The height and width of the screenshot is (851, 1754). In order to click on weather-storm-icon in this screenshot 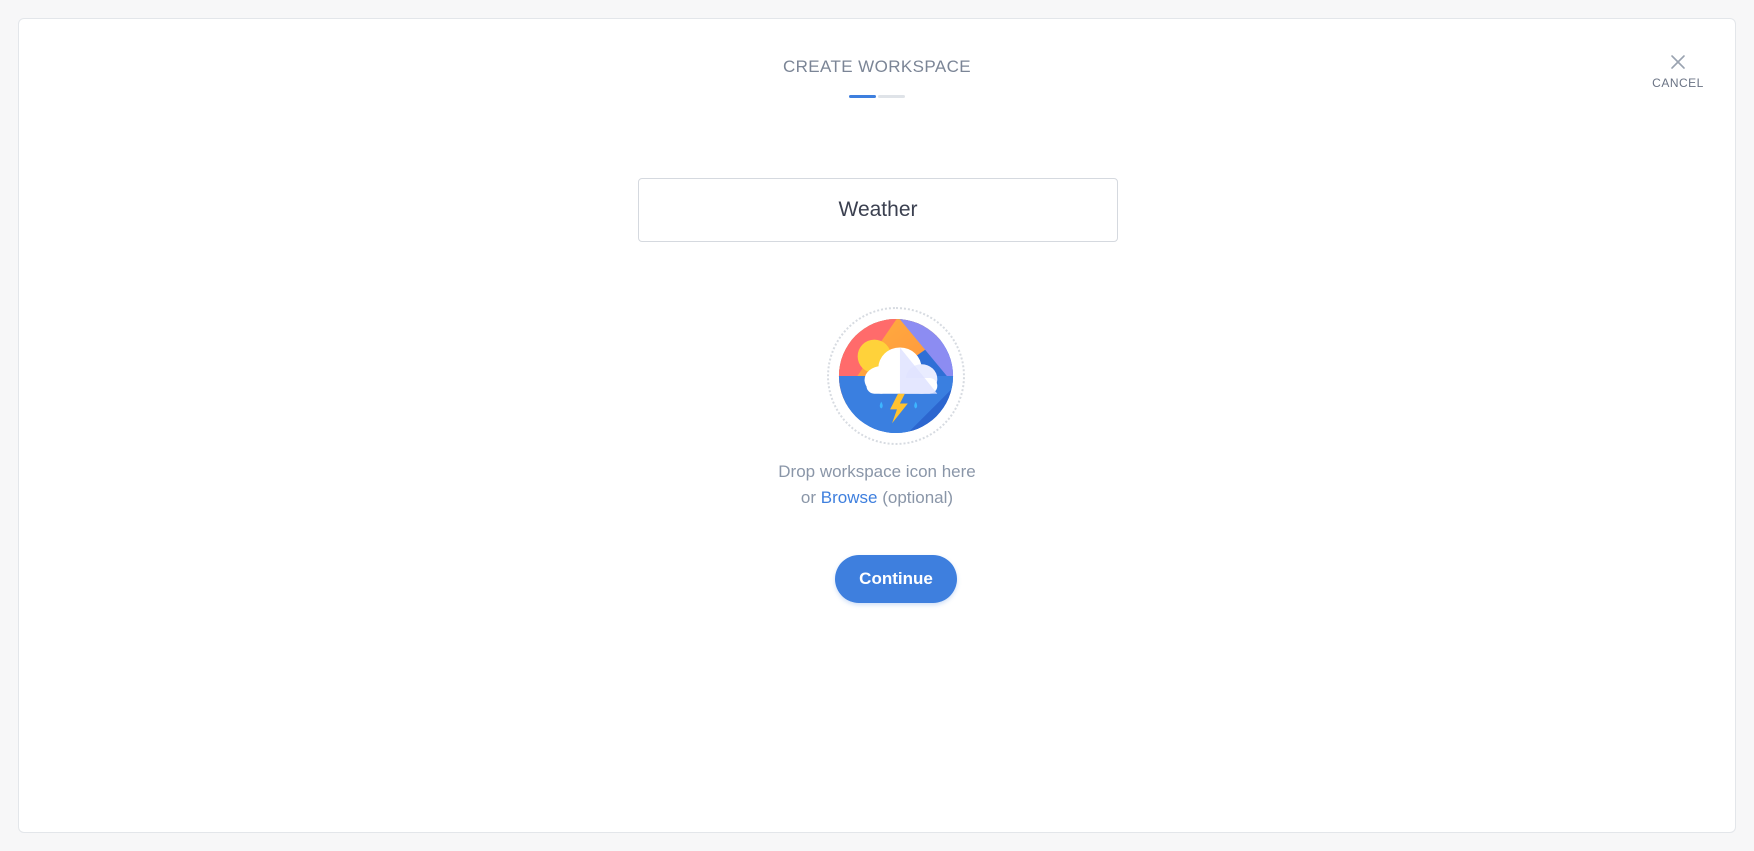, I will do `click(896, 376)`.